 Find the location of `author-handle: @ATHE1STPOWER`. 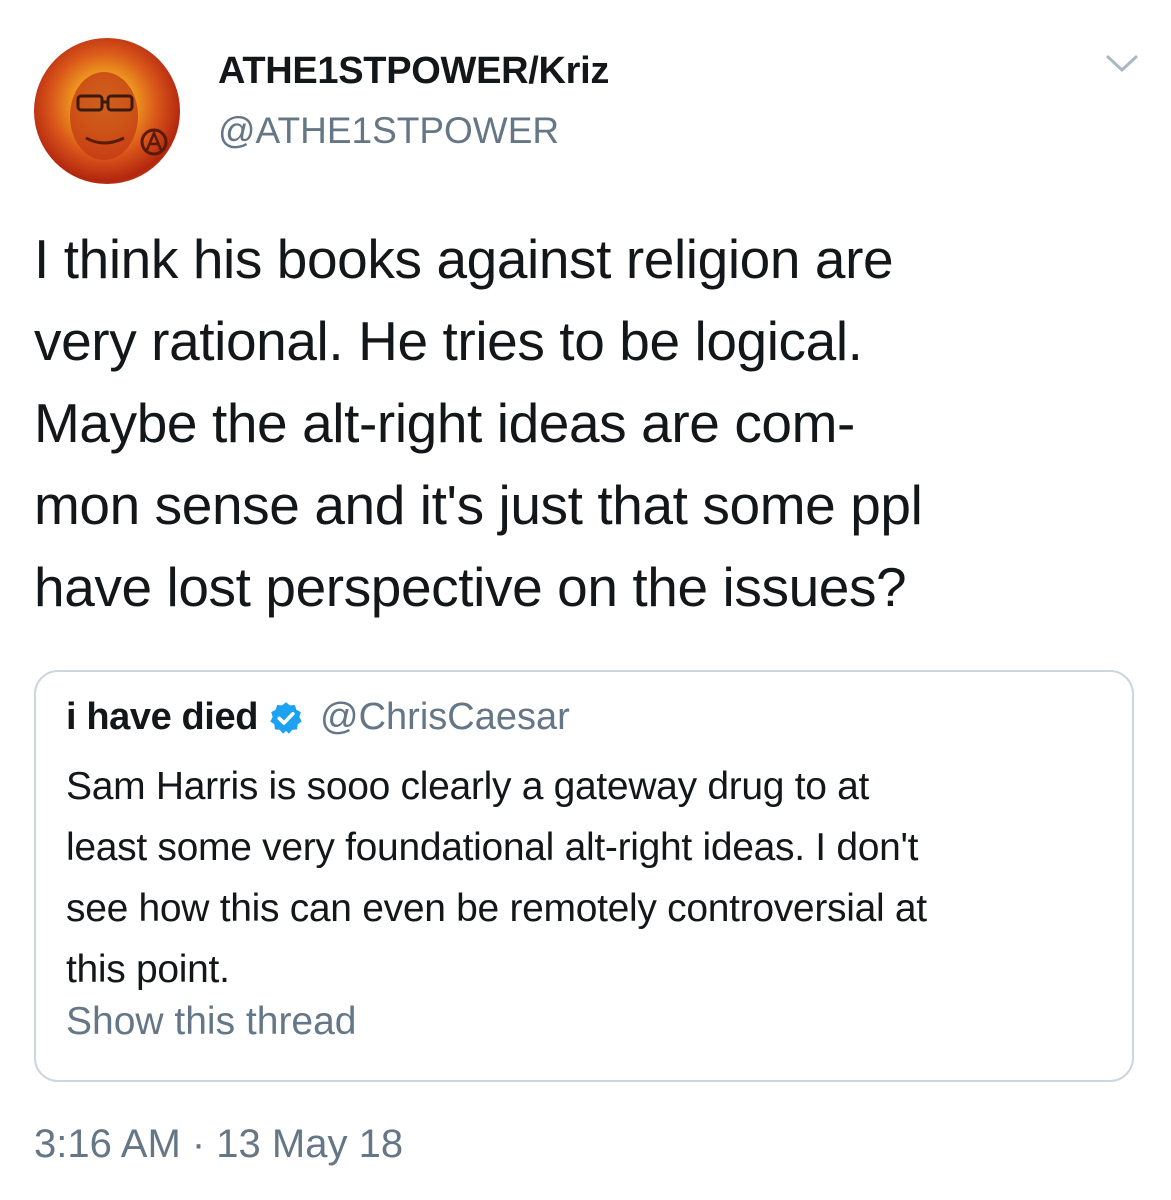

author-handle: @ATHE1STPOWER is located at coordinates (388, 131).